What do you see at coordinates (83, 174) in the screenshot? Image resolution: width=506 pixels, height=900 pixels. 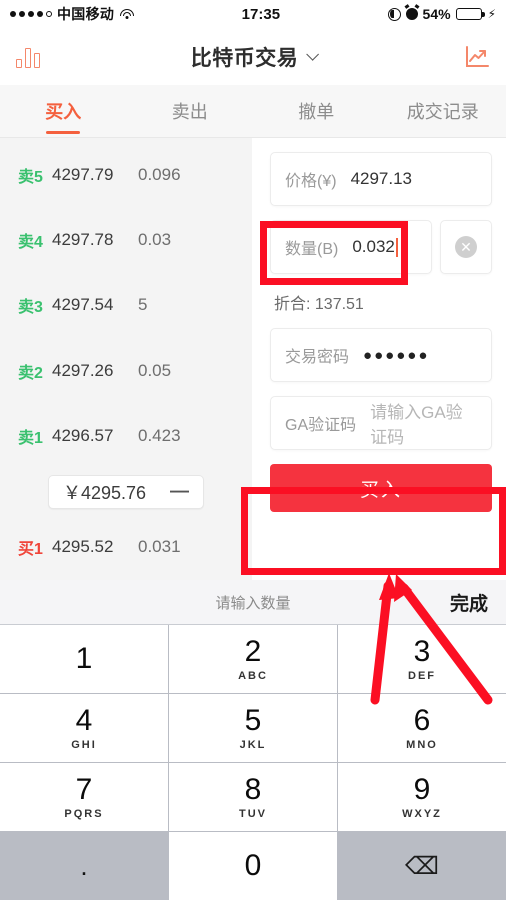 I see `ask-price: 4297.79` at bounding box center [83, 174].